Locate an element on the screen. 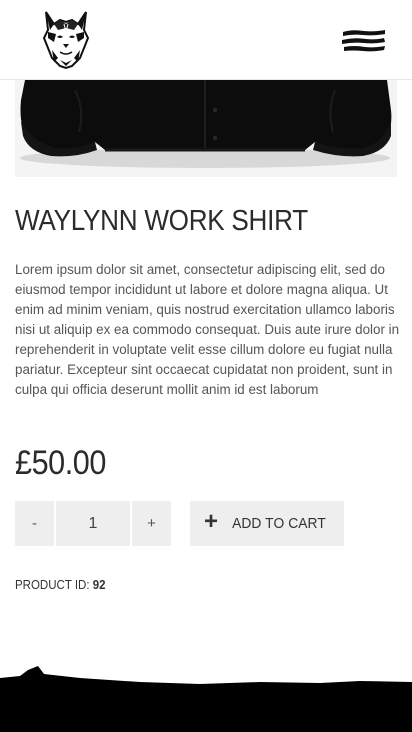 The width and height of the screenshot is (412, 732). add-to-cart-button: + ADD TO CART is located at coordinates (267, 523).